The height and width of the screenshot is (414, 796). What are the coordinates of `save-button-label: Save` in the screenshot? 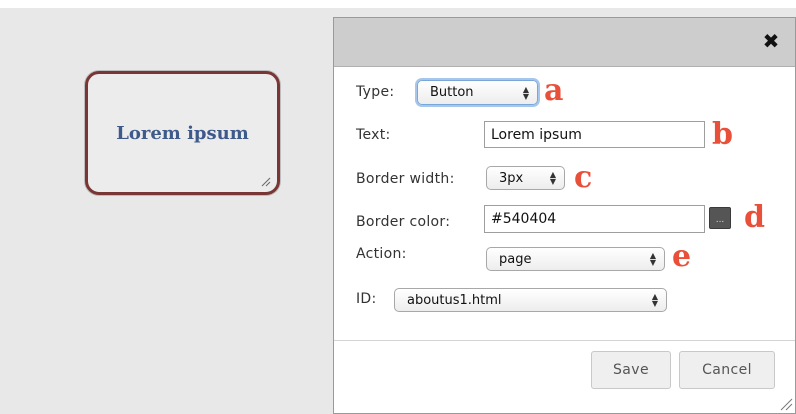 It's located at (631, 370).